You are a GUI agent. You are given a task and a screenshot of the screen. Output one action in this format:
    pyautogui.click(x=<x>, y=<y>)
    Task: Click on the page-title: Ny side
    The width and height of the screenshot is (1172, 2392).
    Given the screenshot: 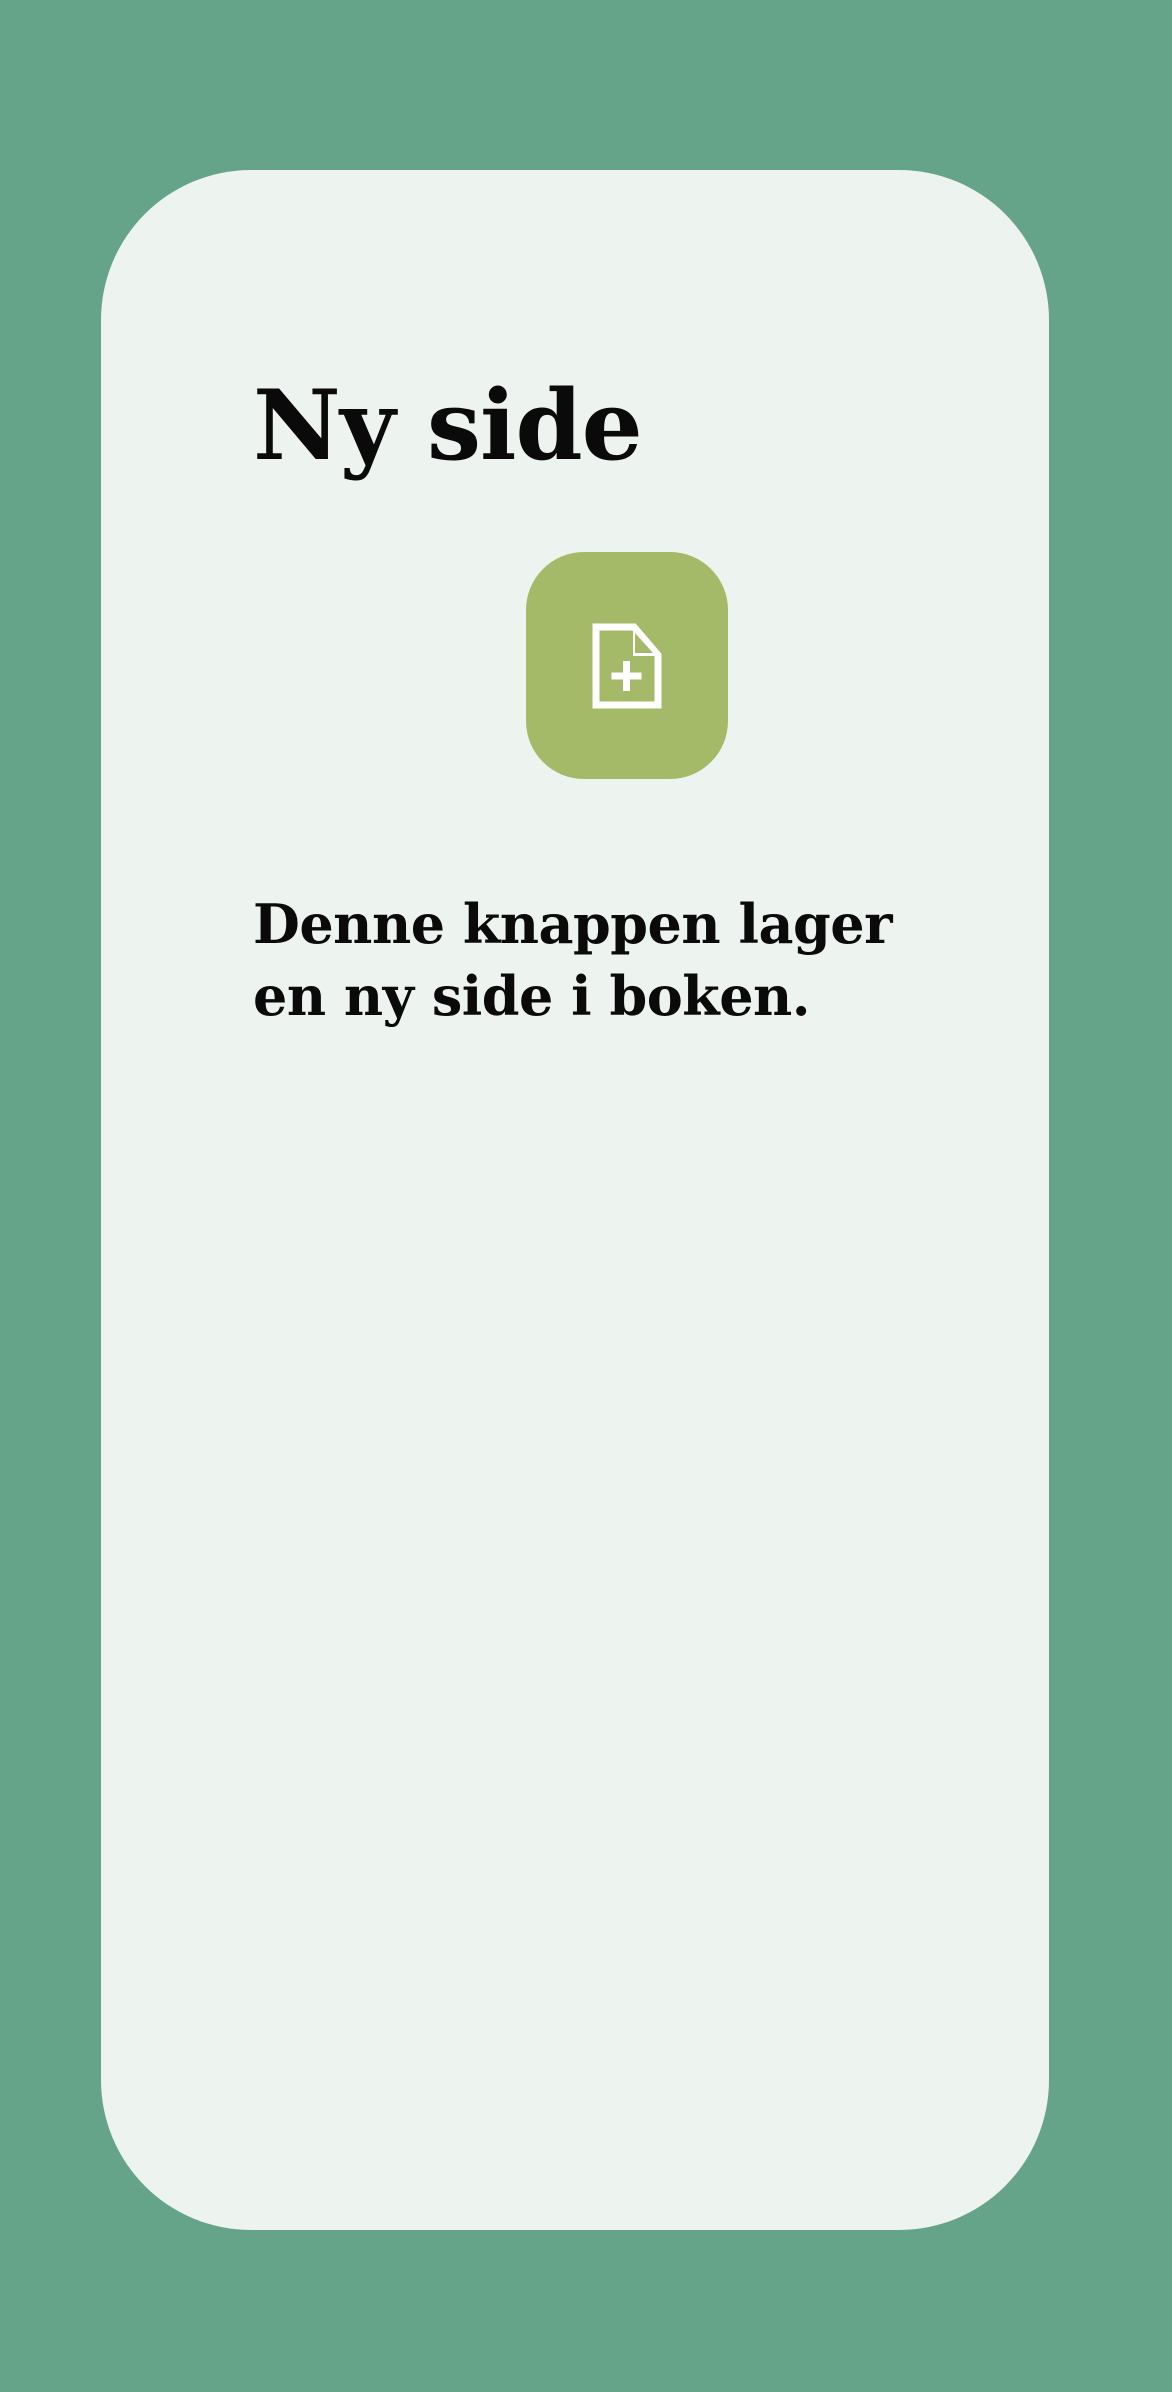 What is the action you would take?
    pyautogui.click(x=448, y=425)
    